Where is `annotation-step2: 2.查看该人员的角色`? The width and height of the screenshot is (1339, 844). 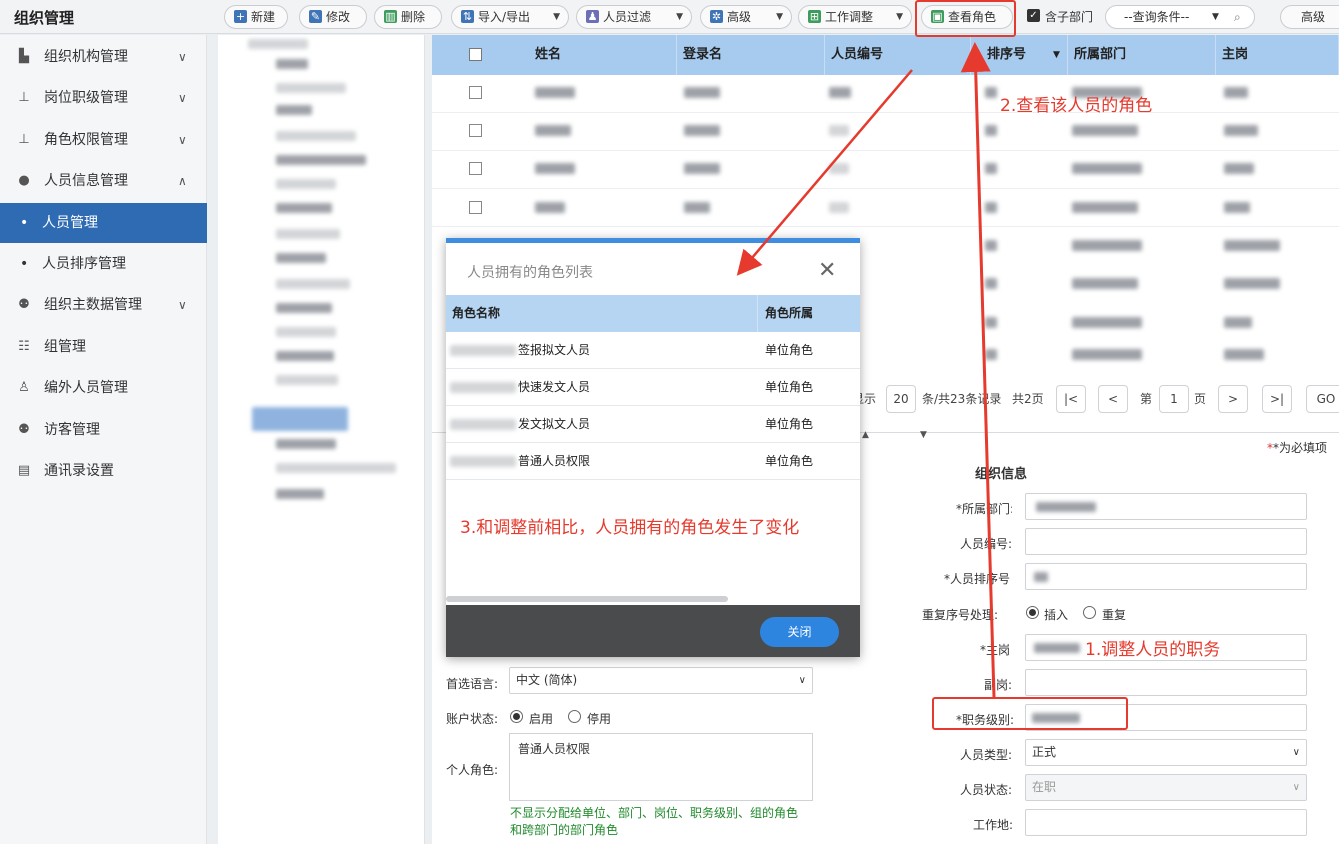
annotation-step2: 2.查看该人员的角色 is located at coordinates (1076, 106).